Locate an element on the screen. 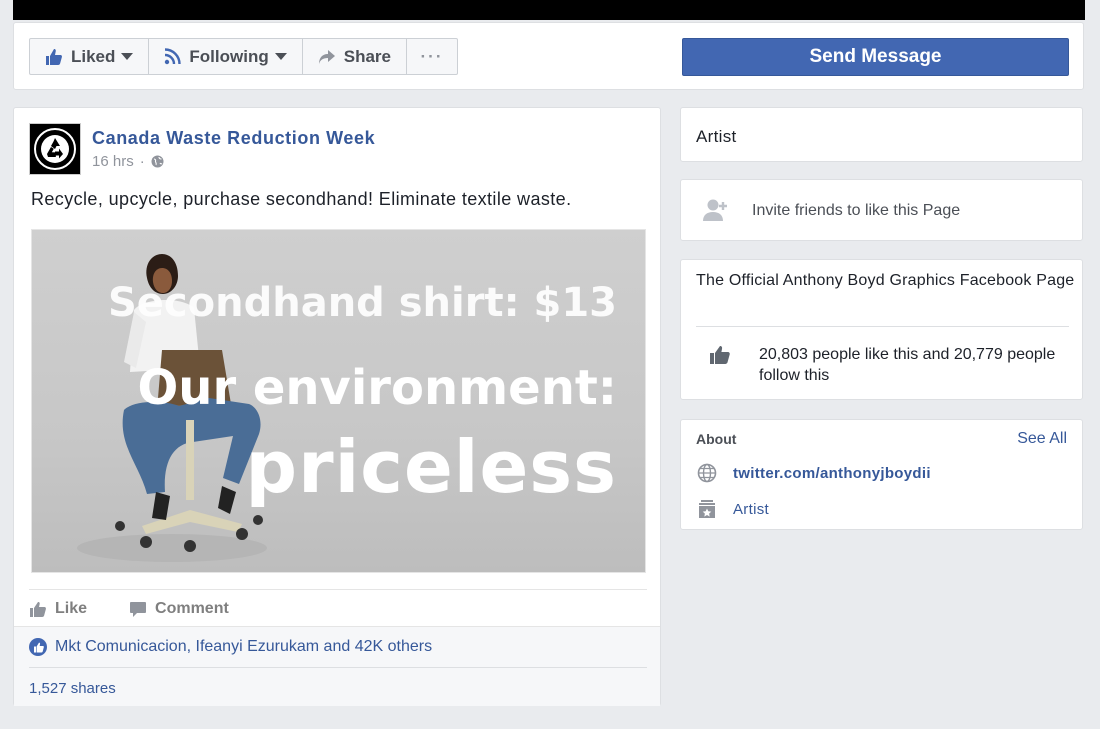  see-all-link: See All is located at coordinates (1042, 439).